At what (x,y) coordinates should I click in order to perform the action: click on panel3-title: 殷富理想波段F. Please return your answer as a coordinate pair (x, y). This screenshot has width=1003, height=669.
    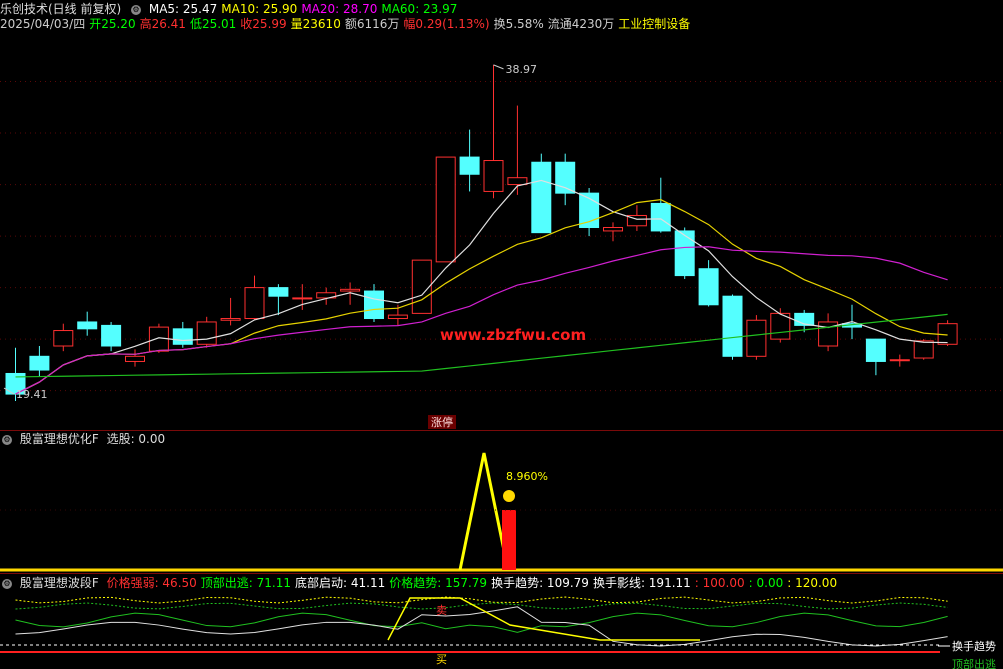
    Looking at the image, I should click on (59, 583).